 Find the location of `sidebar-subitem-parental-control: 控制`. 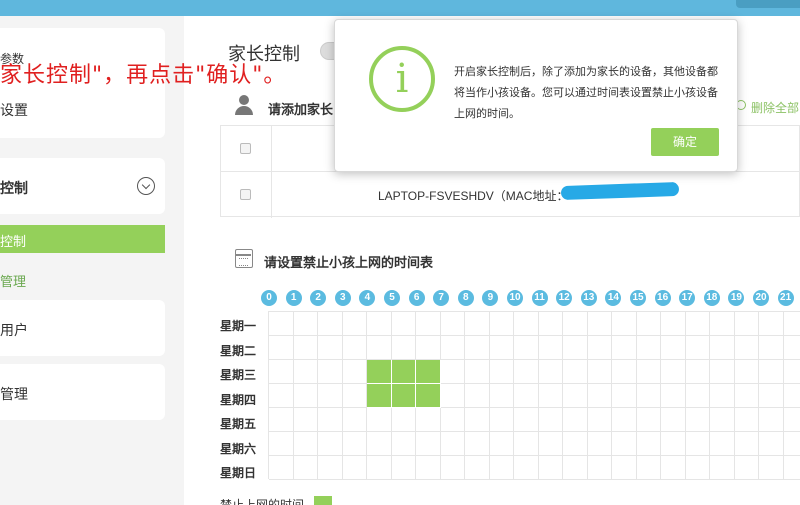

sidebar-subitem-parental-control: 控制 is located at coordinates (82, 239).